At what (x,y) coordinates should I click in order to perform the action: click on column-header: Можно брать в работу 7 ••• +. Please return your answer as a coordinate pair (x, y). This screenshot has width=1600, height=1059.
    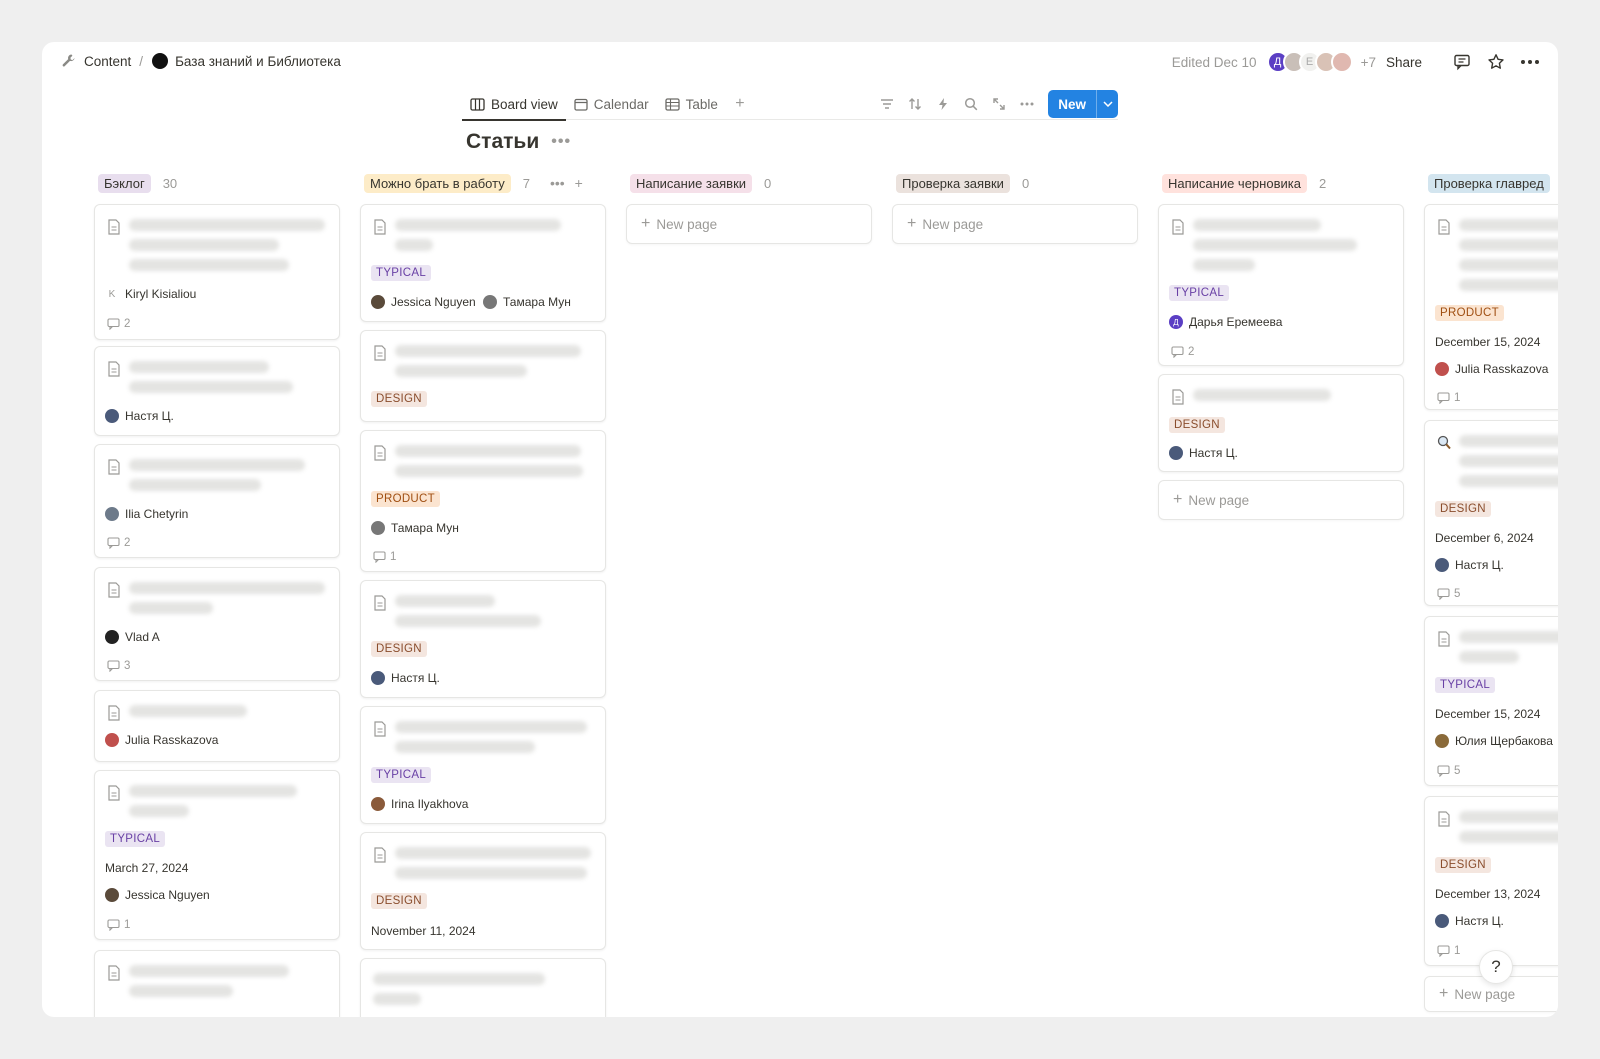
    Looking at the image, I should click on (485, 183).